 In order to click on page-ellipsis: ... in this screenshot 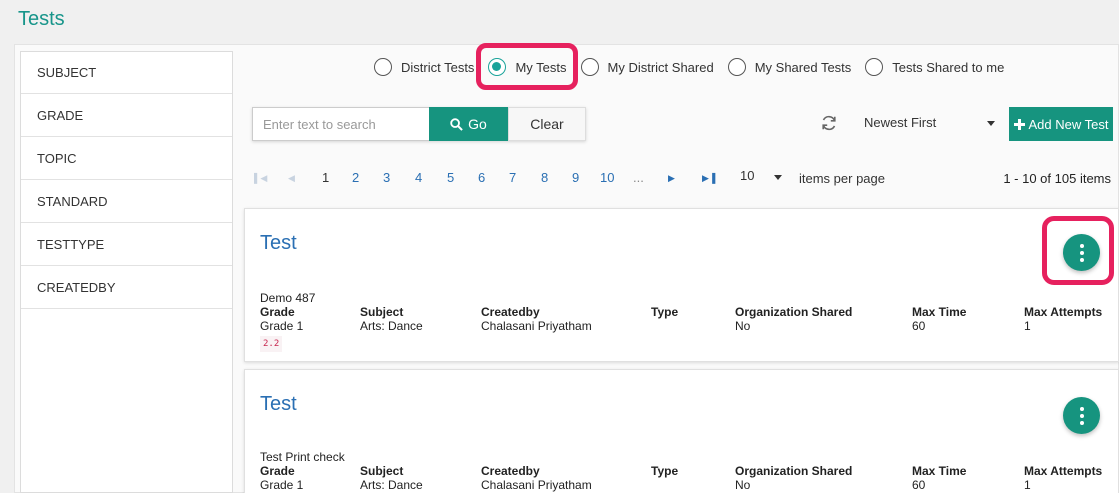, I will do `click(638, 177)`.